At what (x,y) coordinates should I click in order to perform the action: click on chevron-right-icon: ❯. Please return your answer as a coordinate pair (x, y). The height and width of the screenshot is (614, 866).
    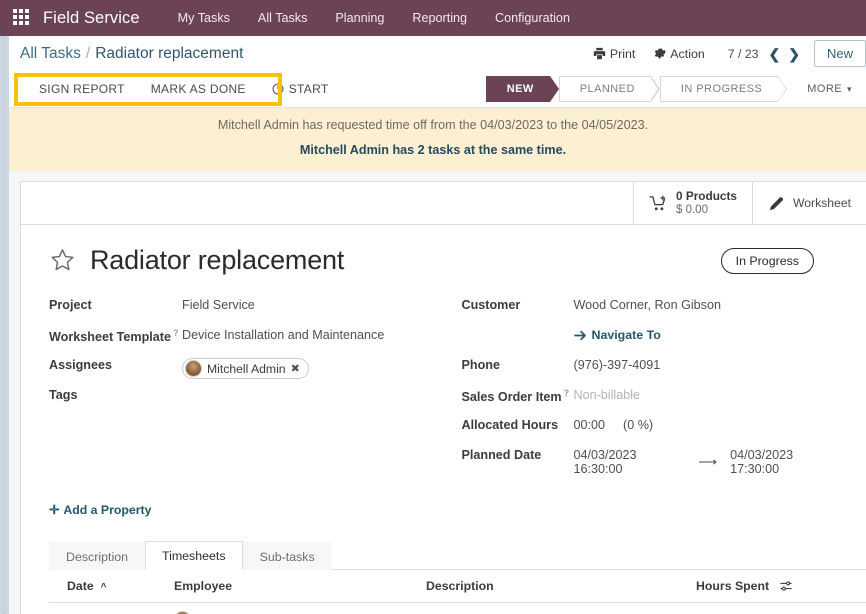
    Looking at the image, I should click on (794, 54).